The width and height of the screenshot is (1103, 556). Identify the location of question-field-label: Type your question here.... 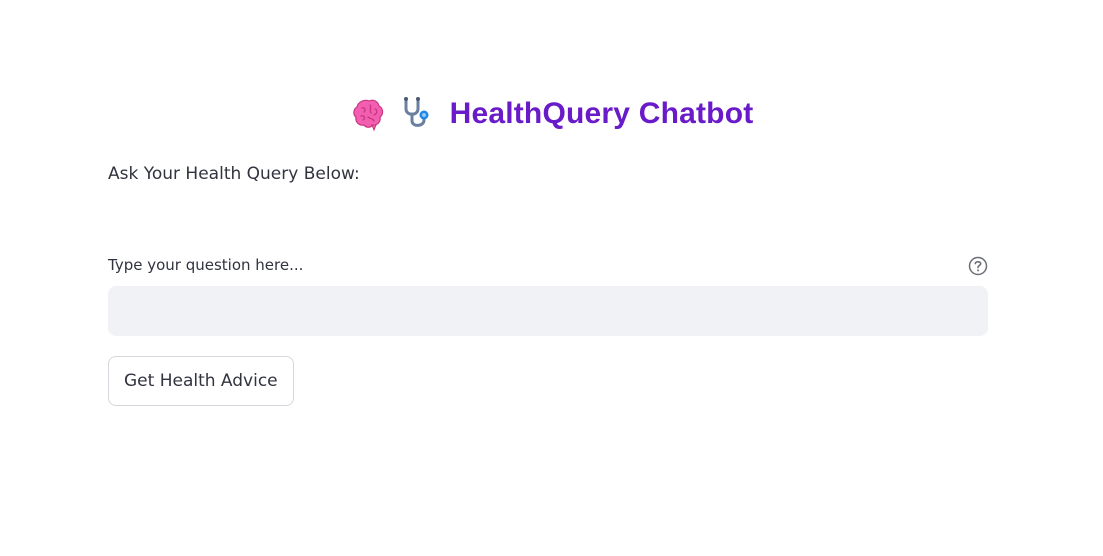
(206, 265).